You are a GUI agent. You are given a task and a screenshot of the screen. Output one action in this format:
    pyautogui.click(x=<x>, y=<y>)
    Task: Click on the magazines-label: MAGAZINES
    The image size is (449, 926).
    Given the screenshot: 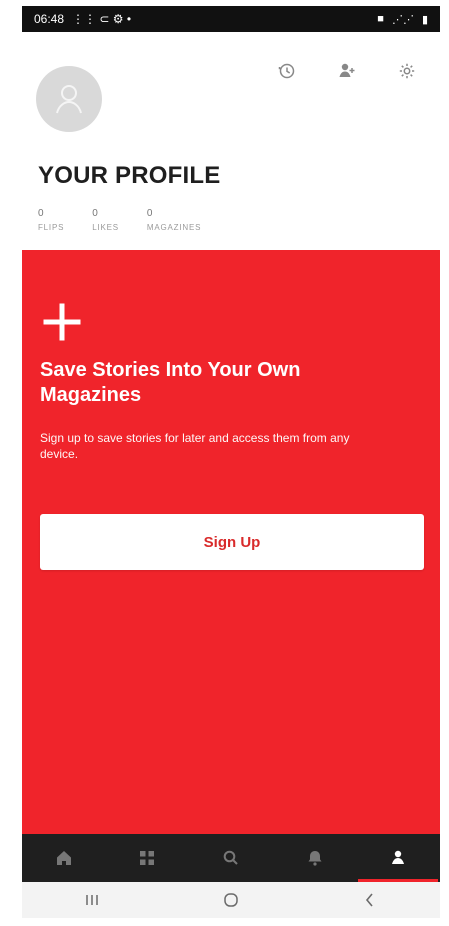 What is the action you would take?
    pyautogui.click(x=174, y=227)
    